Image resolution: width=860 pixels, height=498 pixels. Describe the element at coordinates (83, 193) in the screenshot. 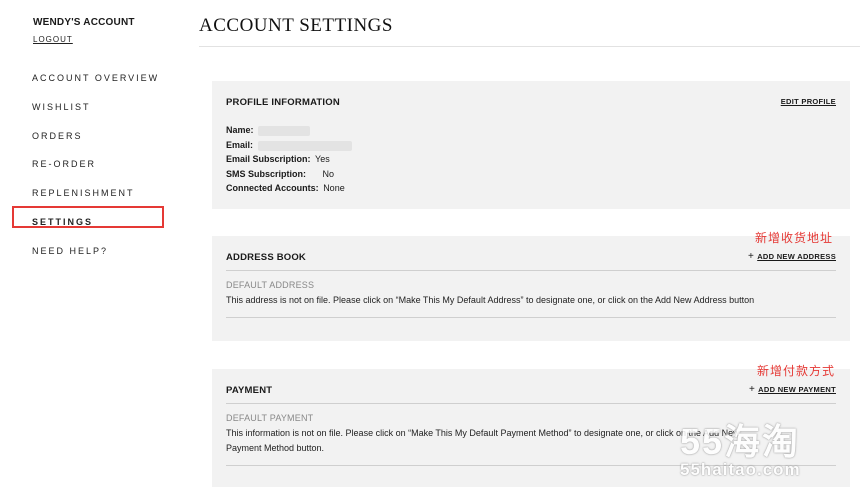

I see `sidebar-item-replenishment: REPLENISHMENT` at that location.